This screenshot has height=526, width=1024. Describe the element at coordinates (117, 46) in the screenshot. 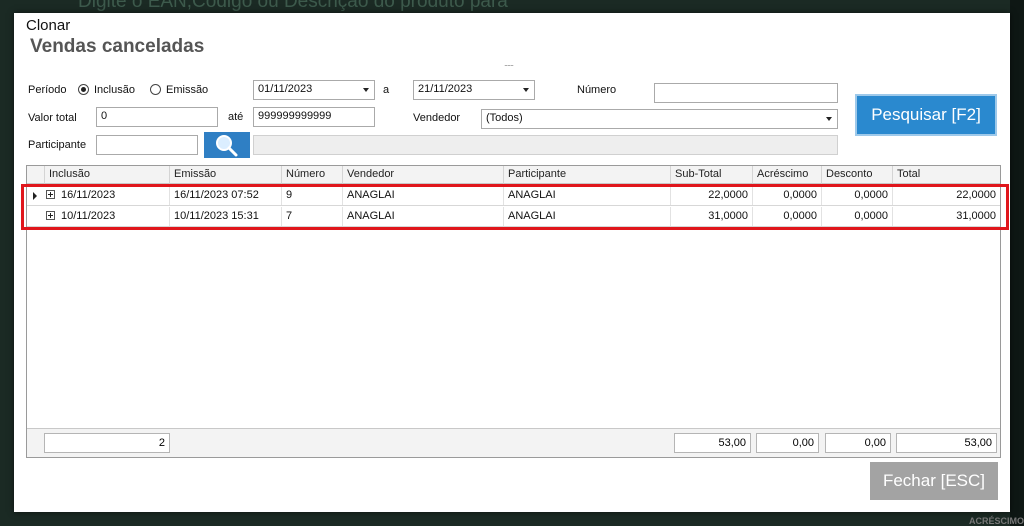

I see `page-title: Vendas canceladas` at that location.